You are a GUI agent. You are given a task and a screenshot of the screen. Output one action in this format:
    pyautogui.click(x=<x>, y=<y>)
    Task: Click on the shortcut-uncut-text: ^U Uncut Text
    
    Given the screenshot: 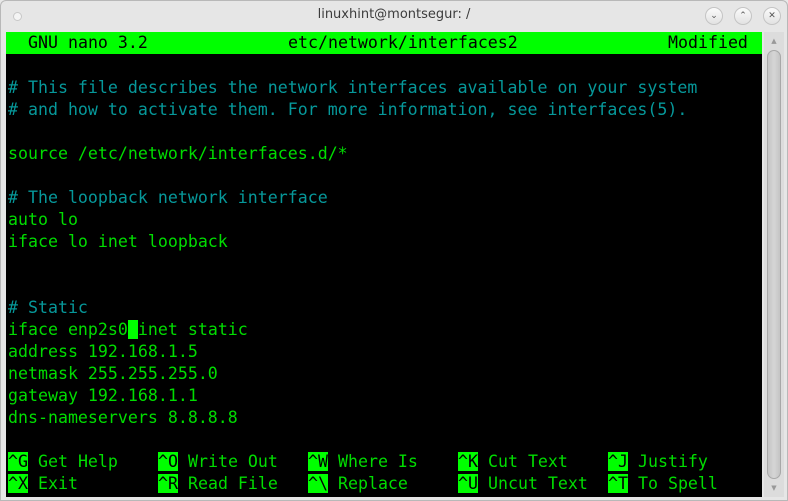 What is the action you would take?
    pyautogui.click(x=523, y=484)
    